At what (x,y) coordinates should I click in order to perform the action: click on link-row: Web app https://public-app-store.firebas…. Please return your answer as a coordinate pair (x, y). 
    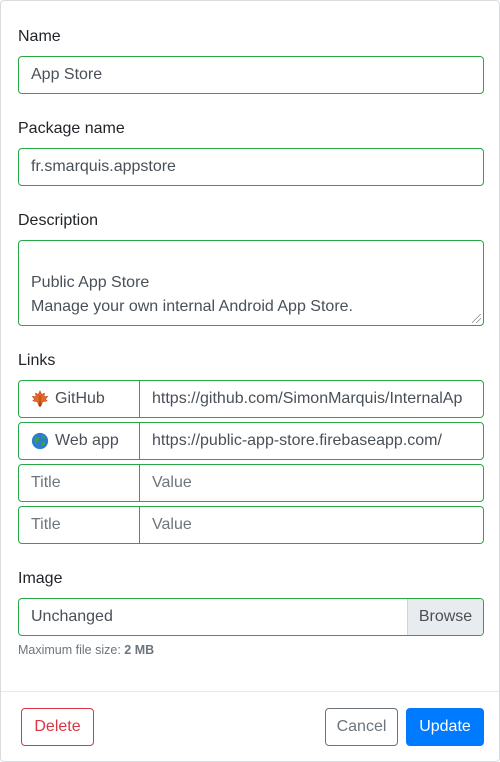
    Looking at the image, I should click on (251, 441).